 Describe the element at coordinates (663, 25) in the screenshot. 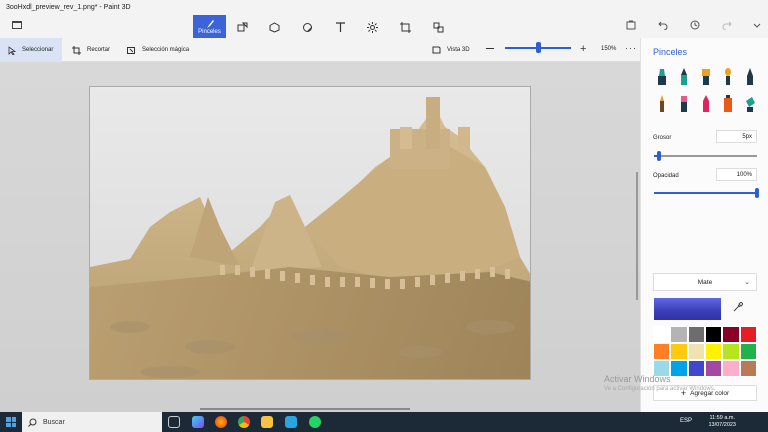

I see `undo-icon` at that location.